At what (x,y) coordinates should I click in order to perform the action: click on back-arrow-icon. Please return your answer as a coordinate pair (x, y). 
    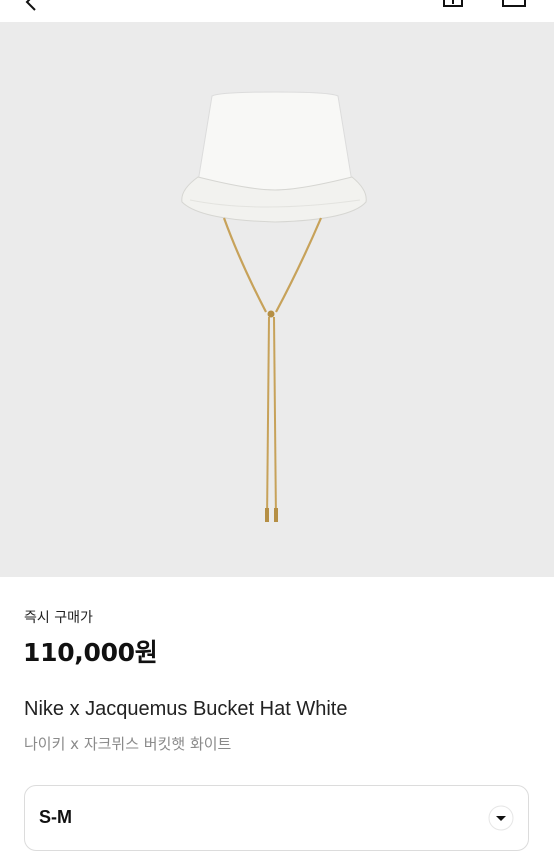
    Looking at the image, I should click on (32, 6).